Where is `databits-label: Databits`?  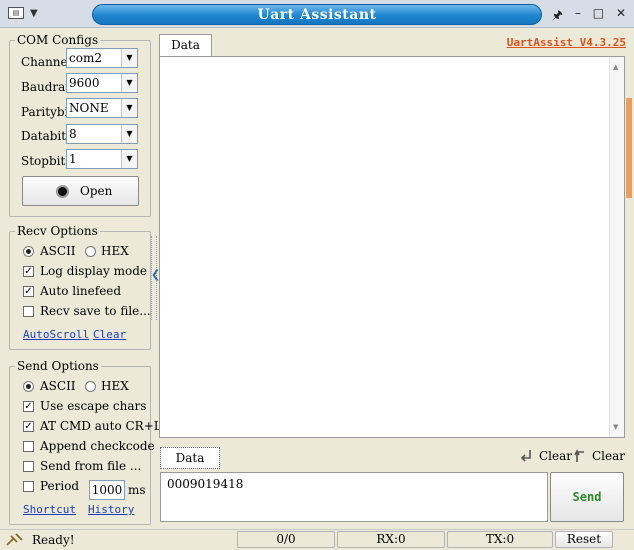 databits-label: Databits is located at coordinates (47, 136).